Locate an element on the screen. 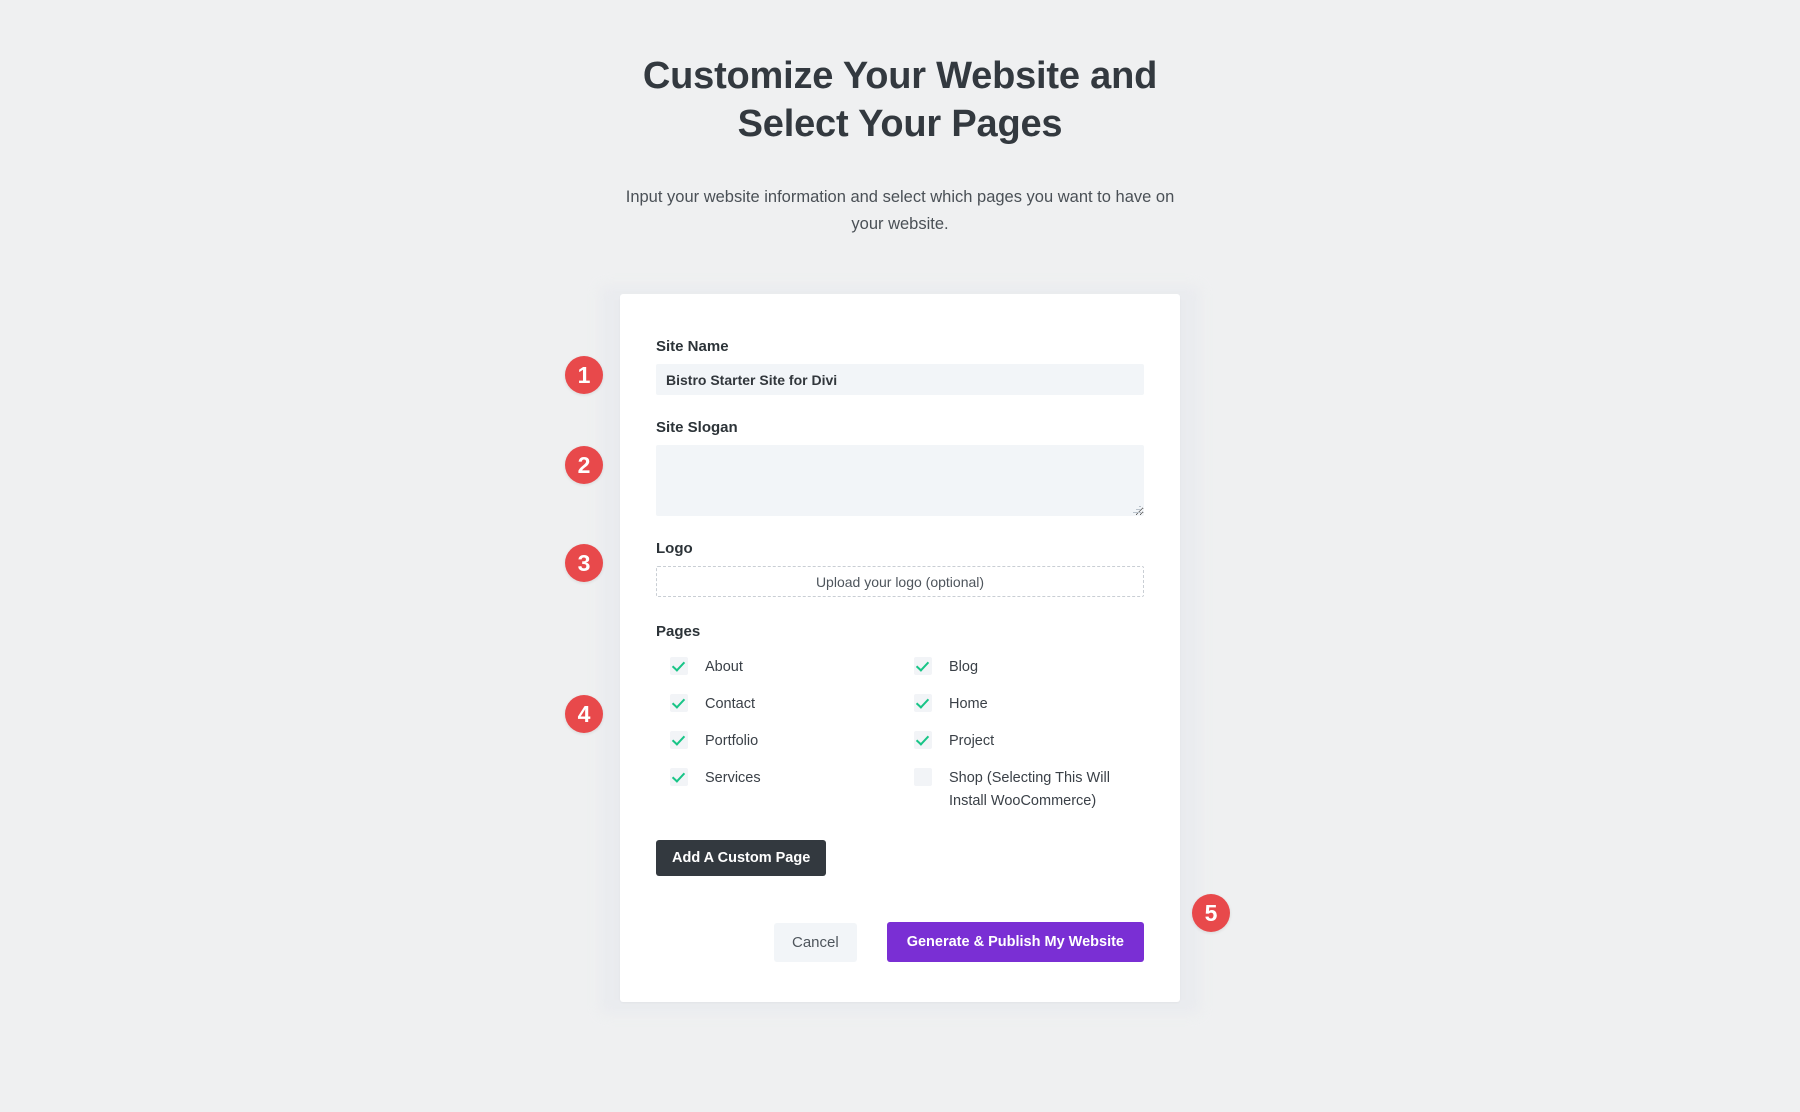 The width and height of the screenshot is (1800, 1112). cancel-button: Cancel is located at coordinates (815, 942).